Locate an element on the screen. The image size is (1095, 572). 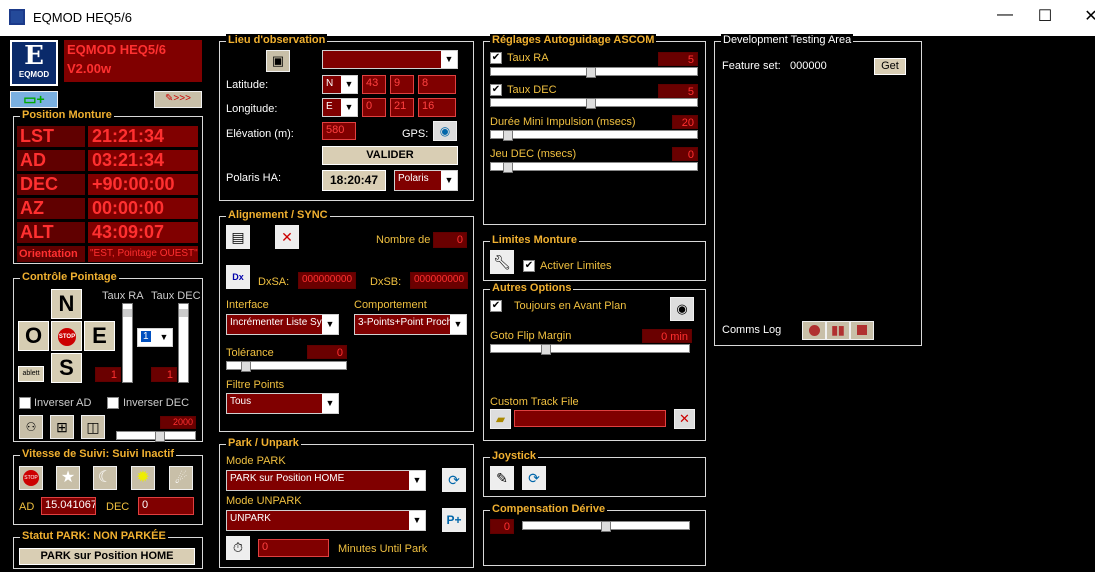
binoculars-button: ⚇ is located at coordinates (31, 427).